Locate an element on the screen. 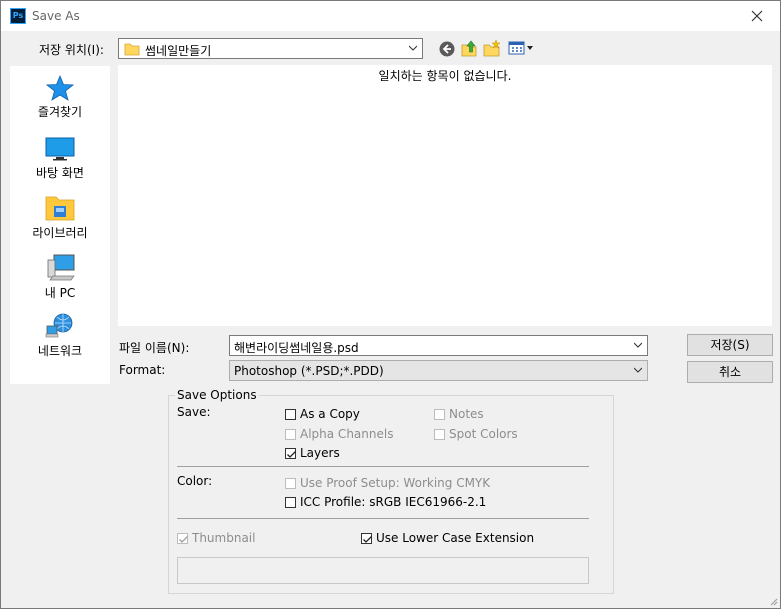  place-label: 즐겨찾기 is located at coordinates (60, 112).